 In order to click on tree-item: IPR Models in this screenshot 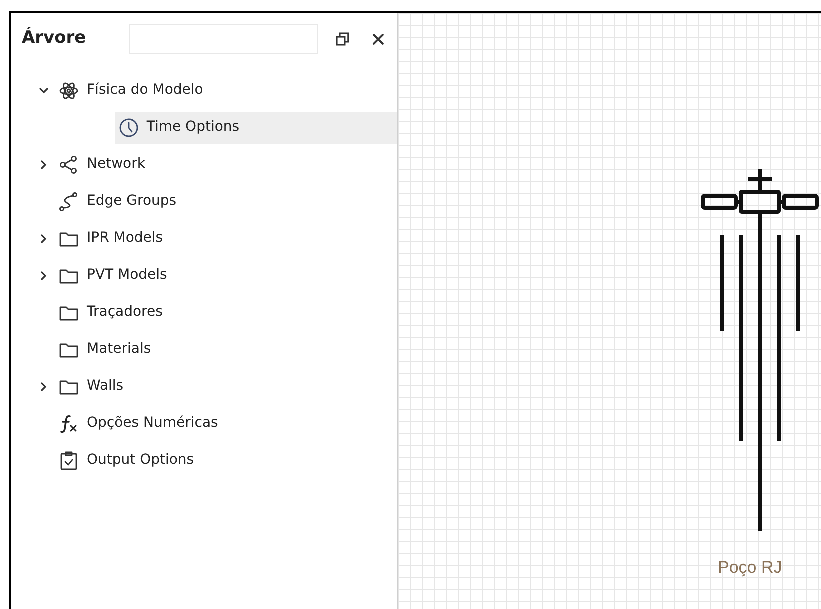, I will do `click(109, 238)`.